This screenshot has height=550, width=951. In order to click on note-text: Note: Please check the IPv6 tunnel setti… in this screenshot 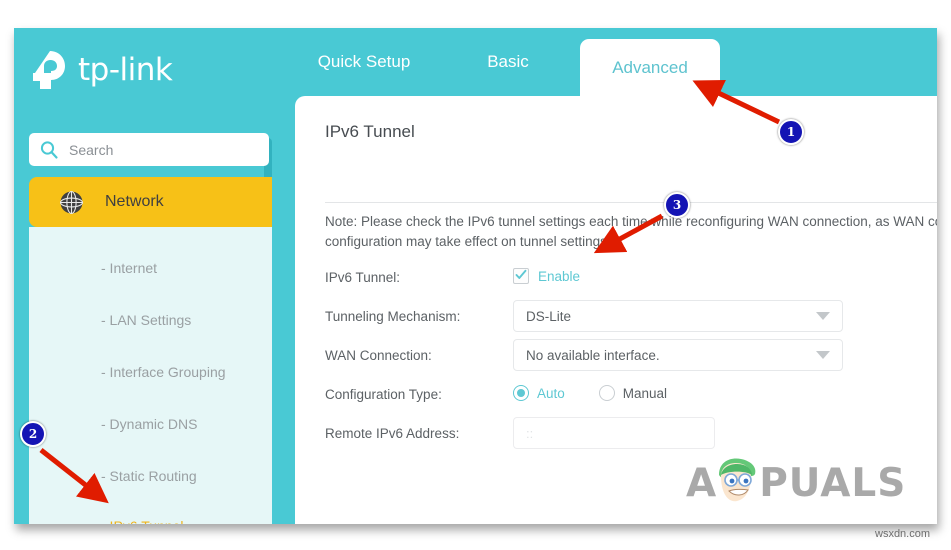, I will do `click(631, 232)`.